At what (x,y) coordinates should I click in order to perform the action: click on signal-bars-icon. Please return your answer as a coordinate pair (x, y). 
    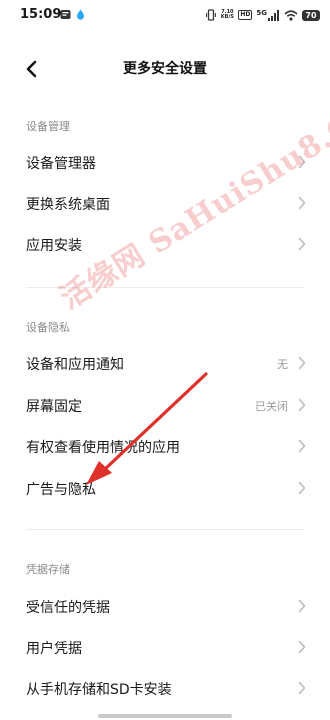
    Looking at the image, I should click on (273, 15).